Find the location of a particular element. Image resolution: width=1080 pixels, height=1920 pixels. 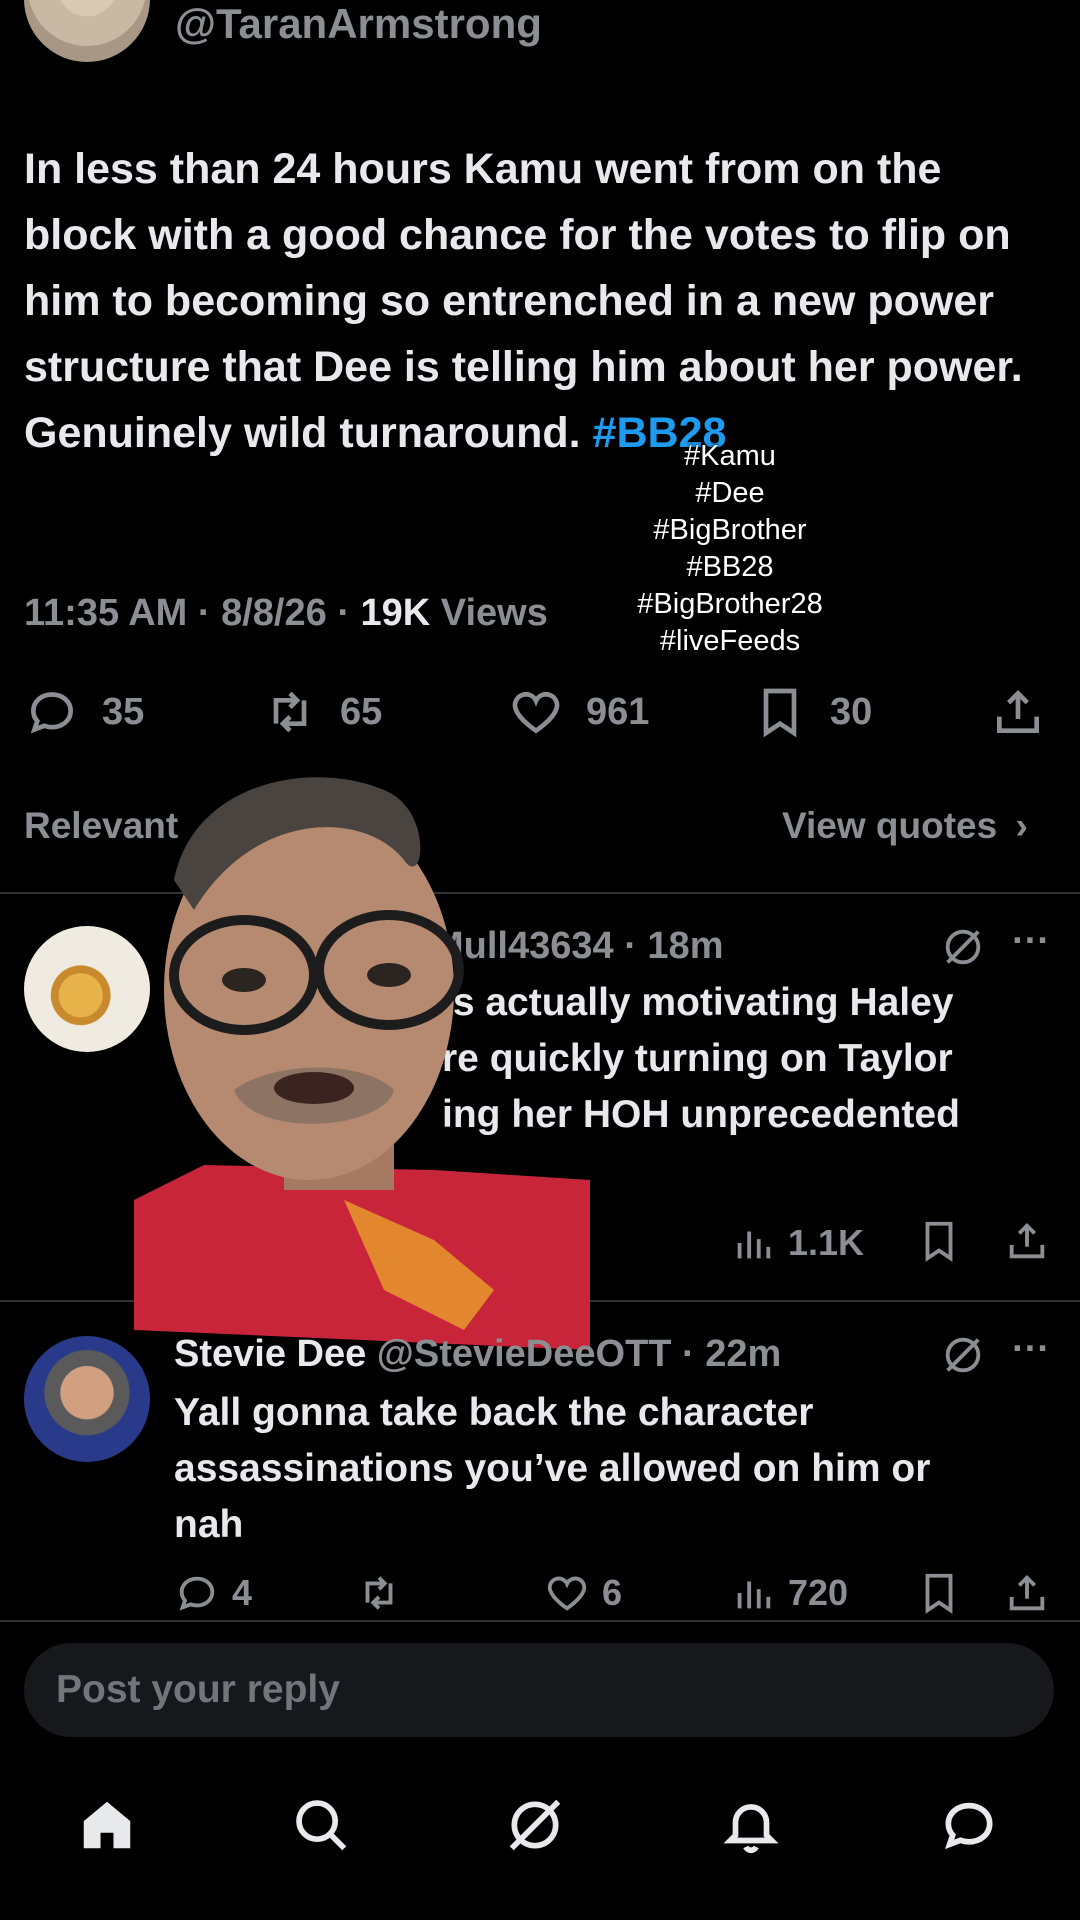

chevron-right-icon: › is located at coordinates (1021, 825).